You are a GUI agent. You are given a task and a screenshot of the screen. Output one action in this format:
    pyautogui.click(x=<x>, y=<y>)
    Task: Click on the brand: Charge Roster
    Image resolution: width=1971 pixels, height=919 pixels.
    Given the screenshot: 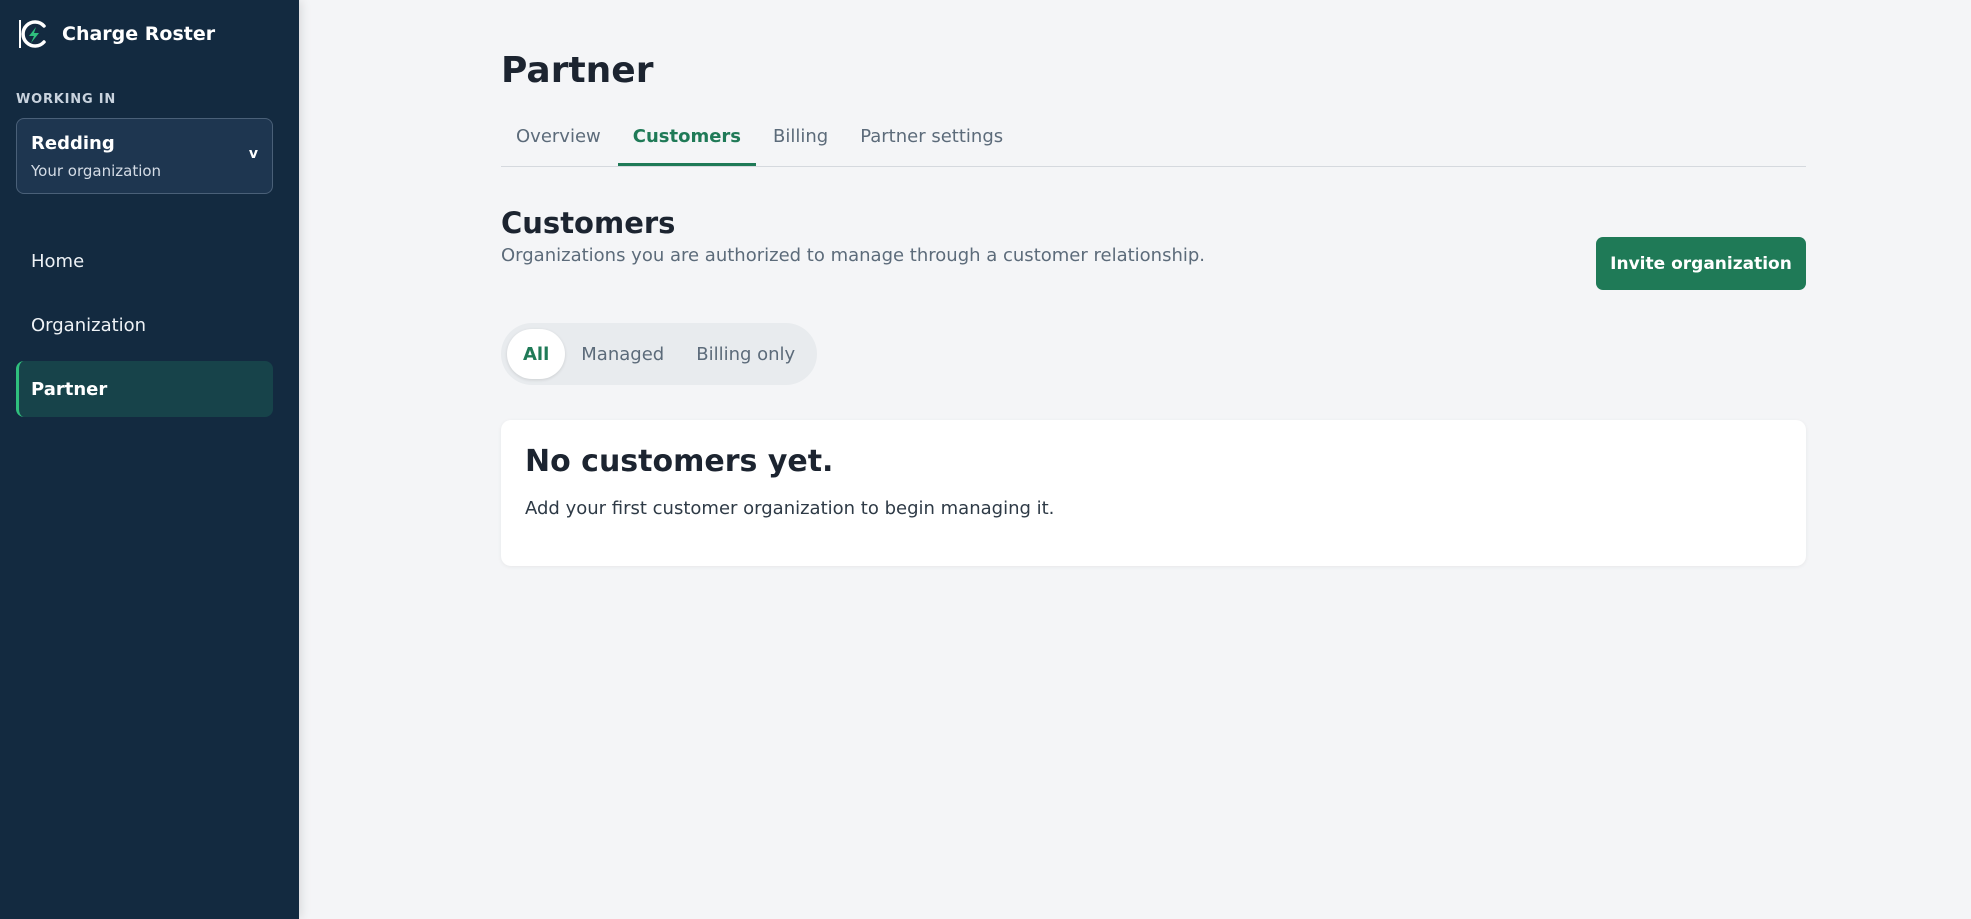 What is the action you would take?
    pyautogui.click(x=115, y=34)
    